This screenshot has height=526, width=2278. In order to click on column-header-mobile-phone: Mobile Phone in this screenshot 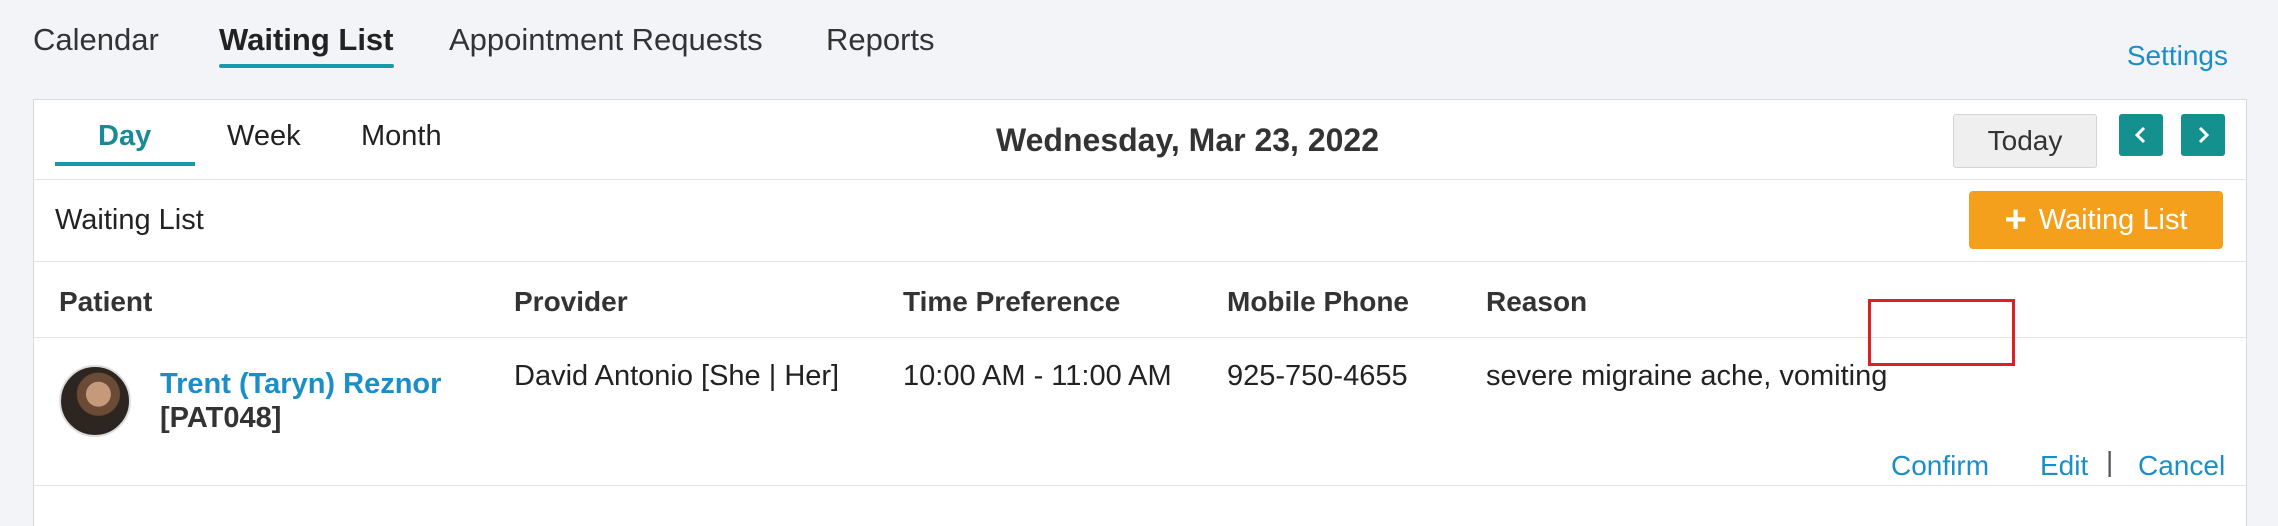, I will do `click(1318, 301)`.